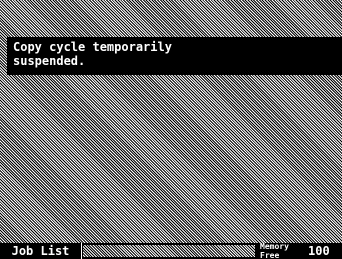 The image size is (342, 259). What do you see at coordinates (300, 251) in the screenshot?
I see `memory-free-indicator: Memory Free 100` at bounding box center [300, 251].